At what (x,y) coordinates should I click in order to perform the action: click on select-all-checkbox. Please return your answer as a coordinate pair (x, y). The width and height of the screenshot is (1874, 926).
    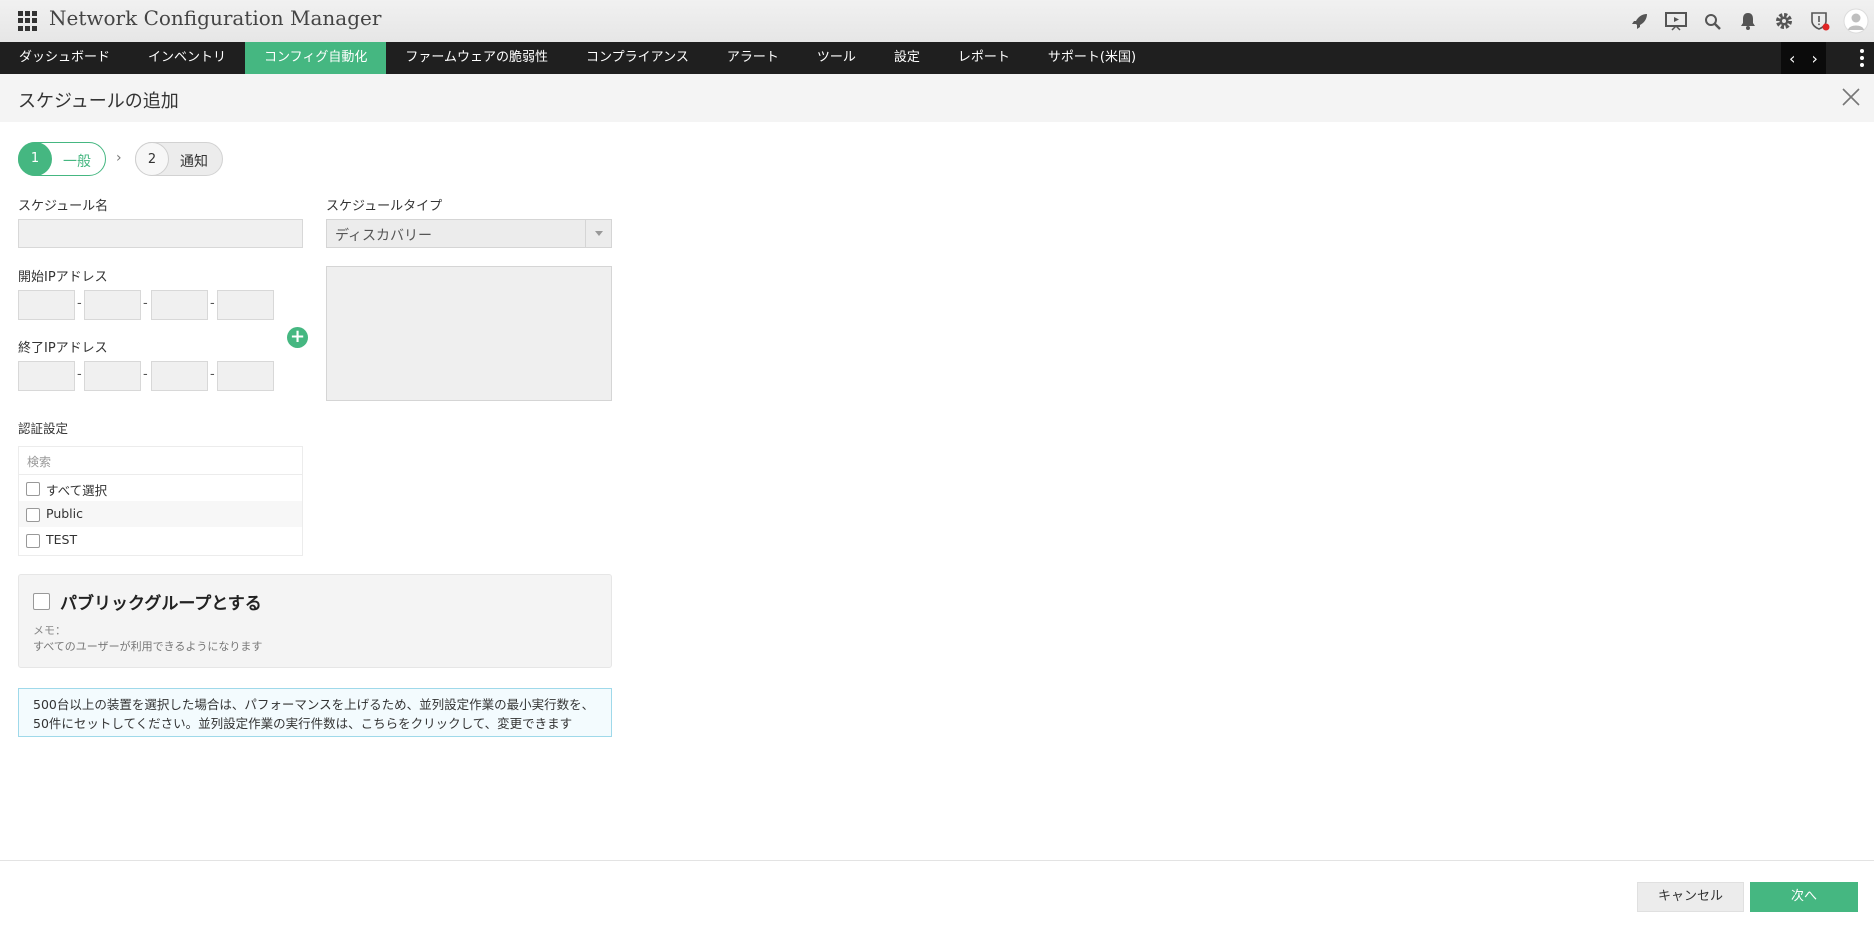
    Looking at the image, I should click on (33, 489).